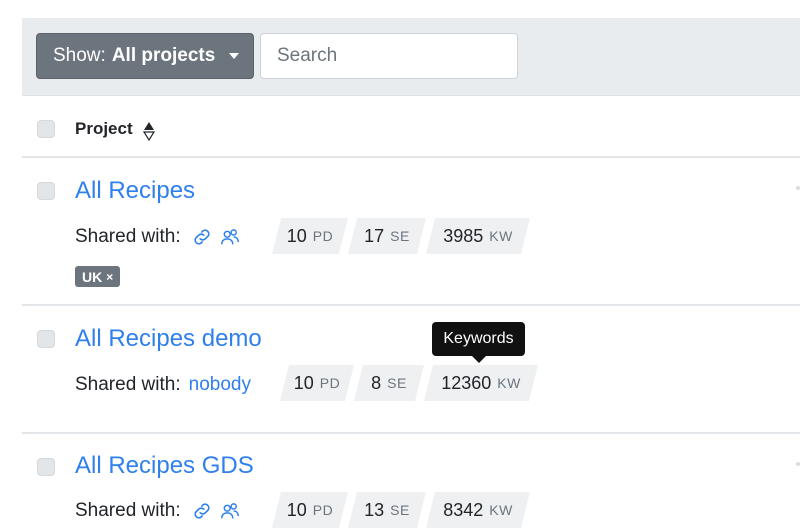 The height and width of the screenshot is (530, 800). What do you see at coordinates (79, 55) in the screenshot?
I see `show-label: Show:` at bounding box center [79, 55].